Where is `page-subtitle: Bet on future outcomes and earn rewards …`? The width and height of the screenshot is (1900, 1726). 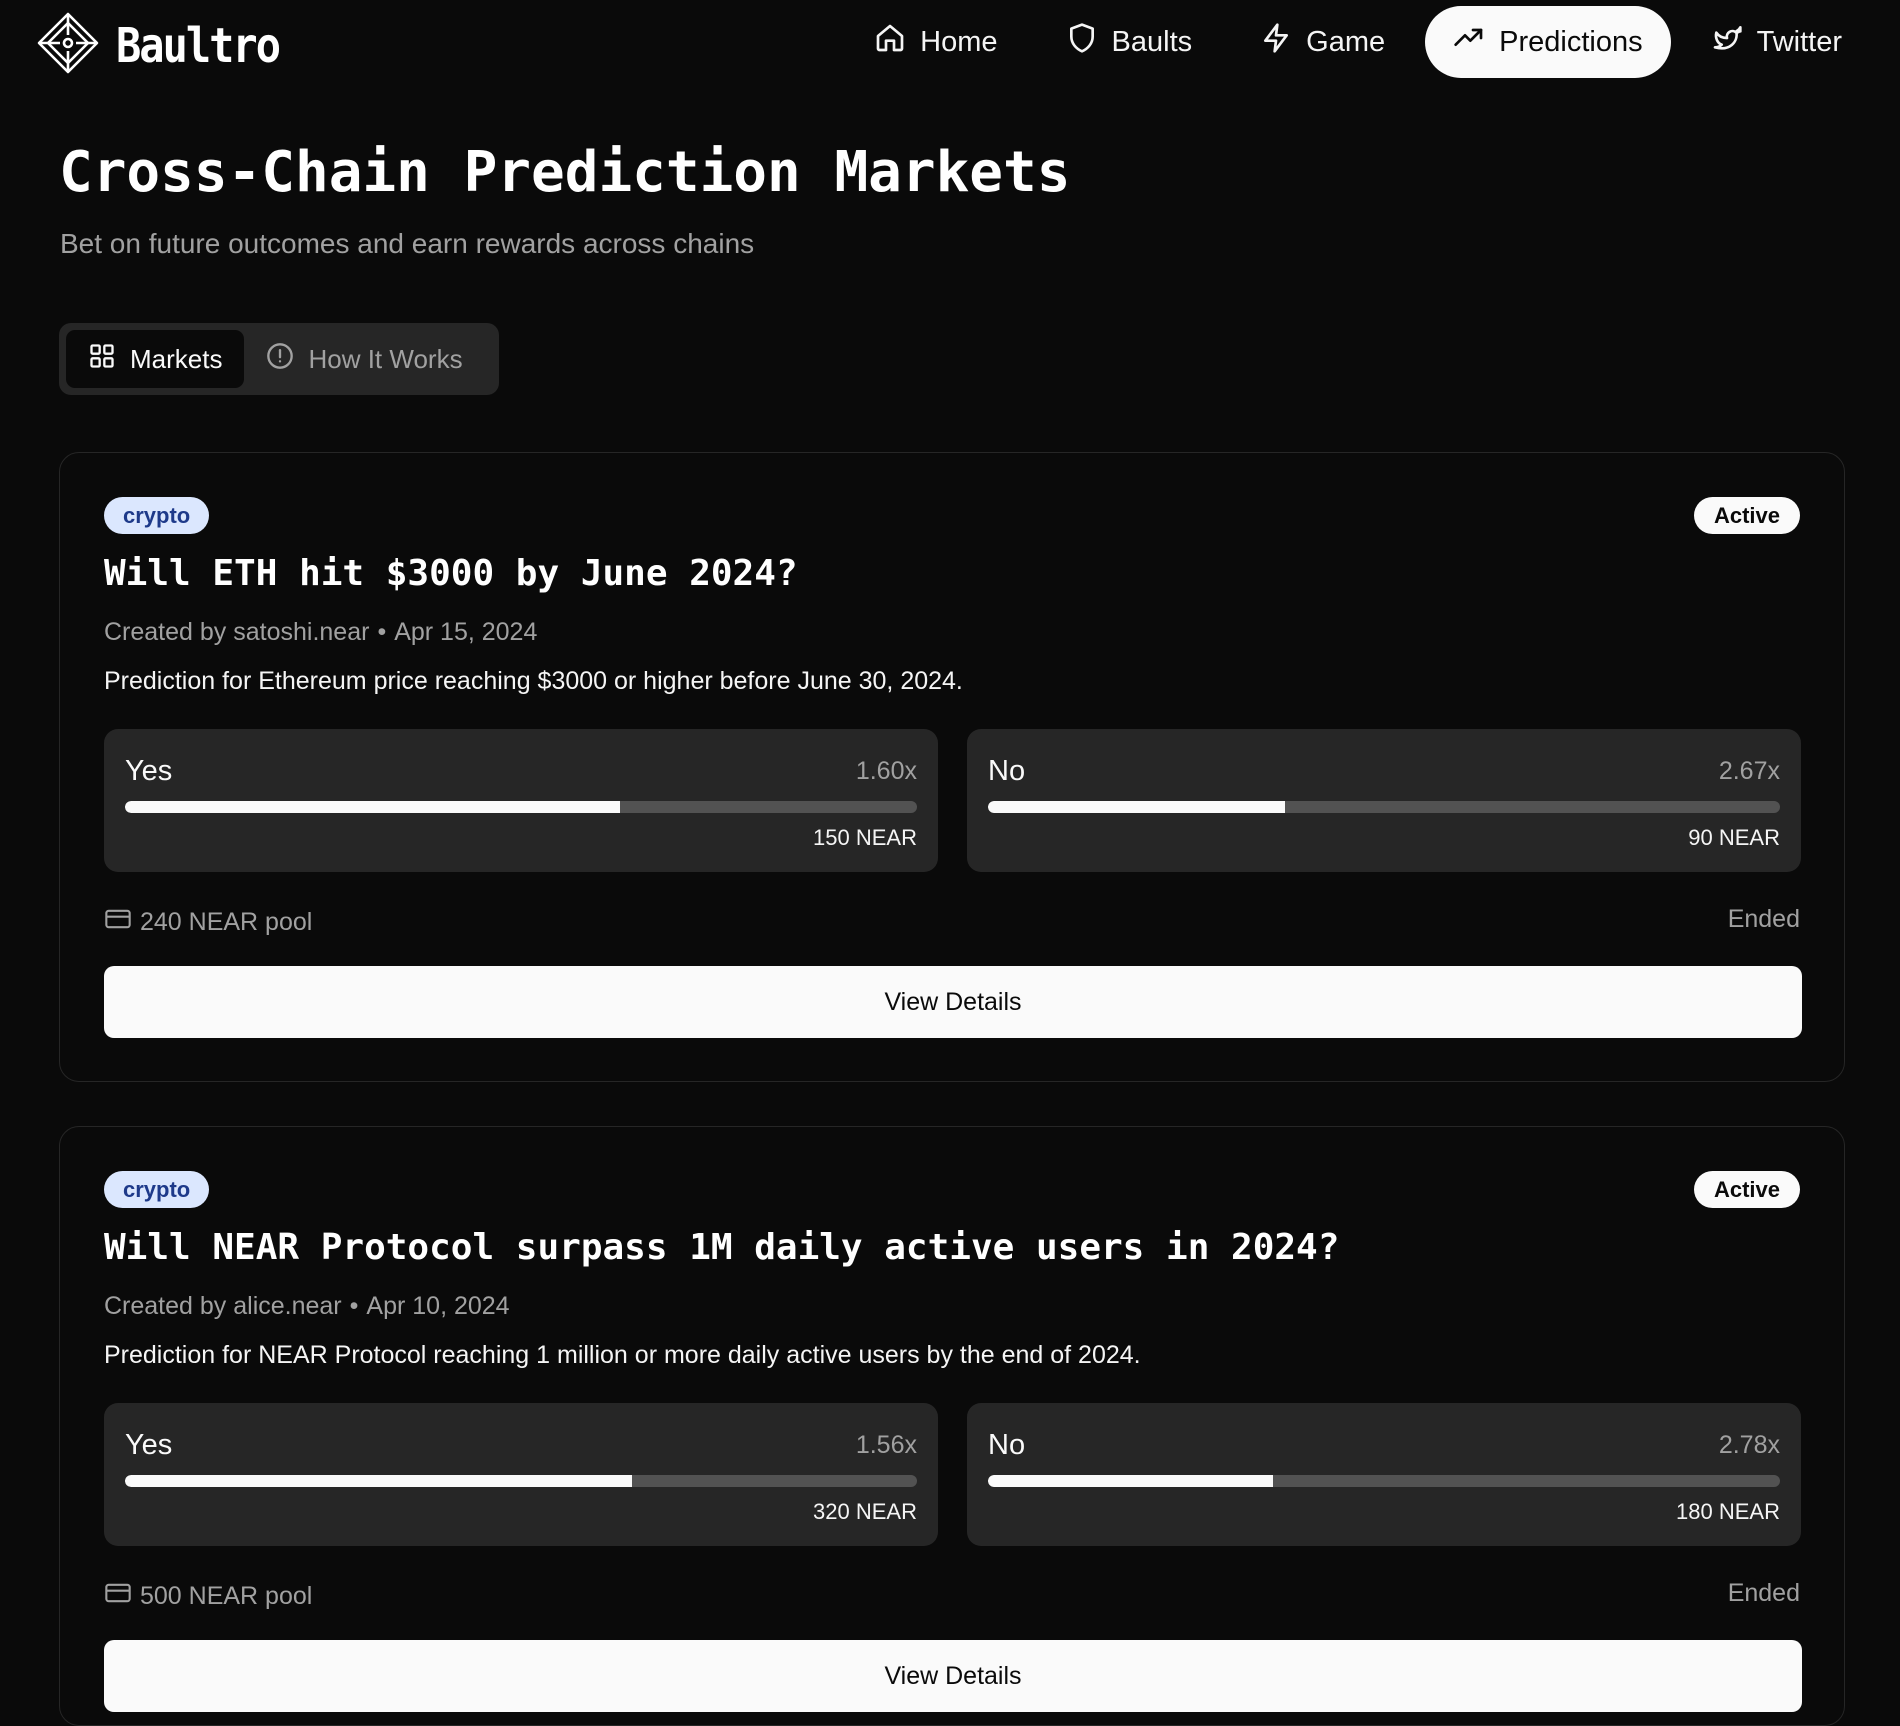
page-subtitle: Bet on future outcomes and earn rewards … is located at coordinates (407, 243).